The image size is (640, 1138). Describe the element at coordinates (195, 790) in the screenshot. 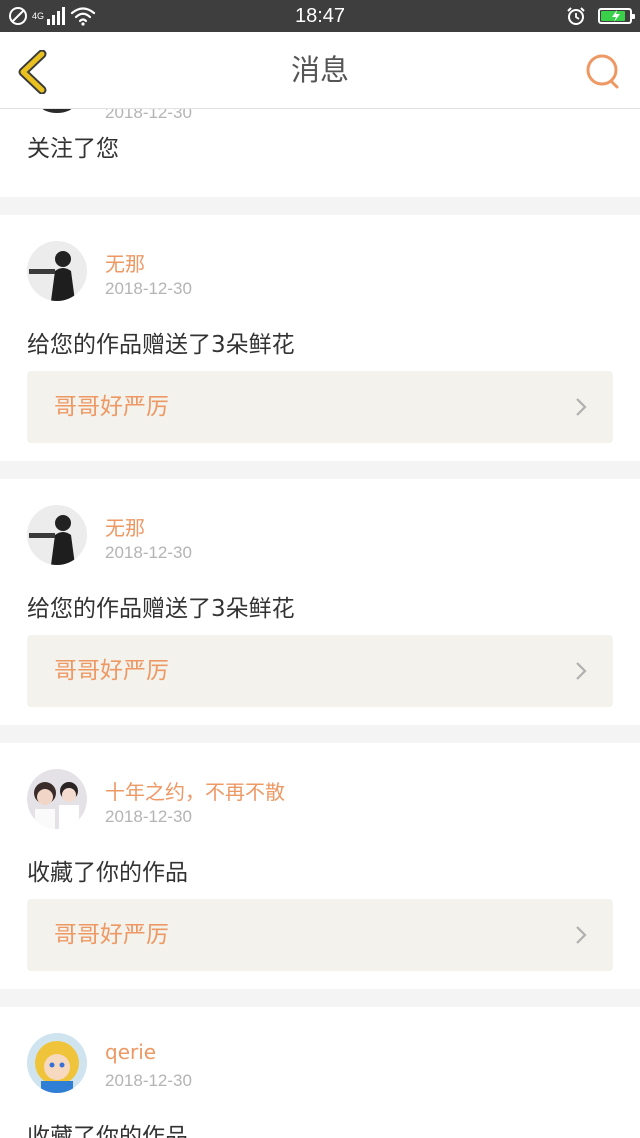

I see `username: 十年之约，不再不散` at that location.